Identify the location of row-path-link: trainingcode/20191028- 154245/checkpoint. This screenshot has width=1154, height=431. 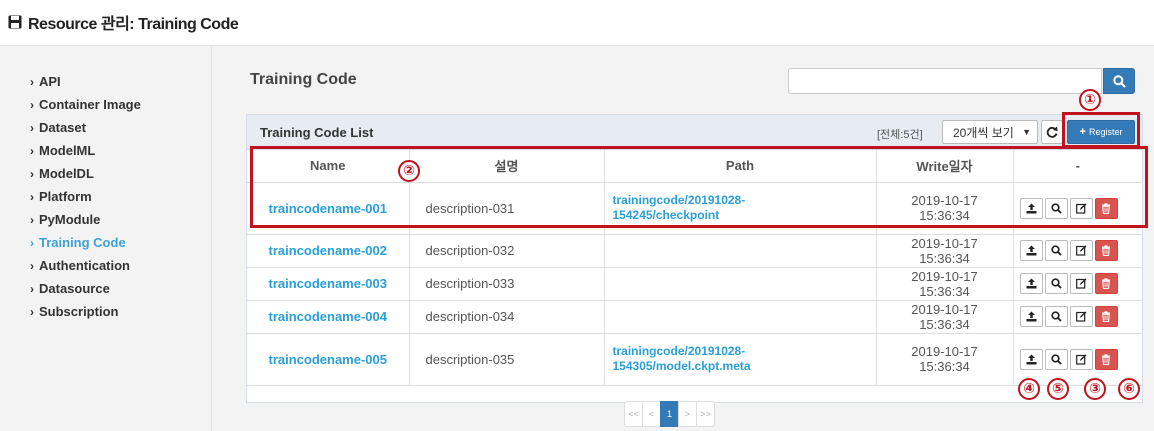
(740, 208).